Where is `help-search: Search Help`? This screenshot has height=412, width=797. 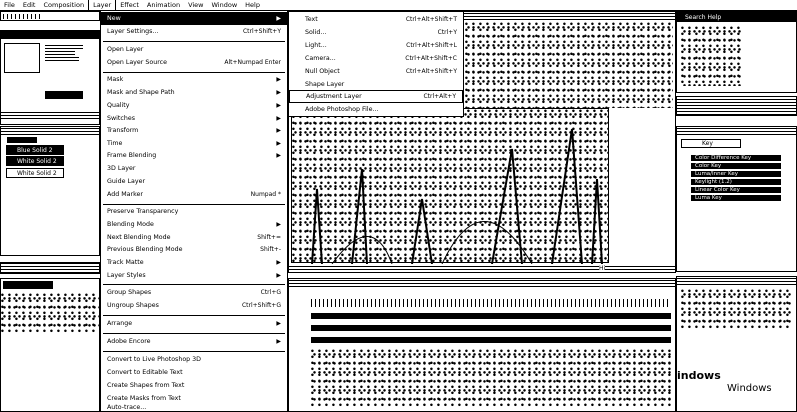
help-search: Search Help is located at coordinates (736, 17).